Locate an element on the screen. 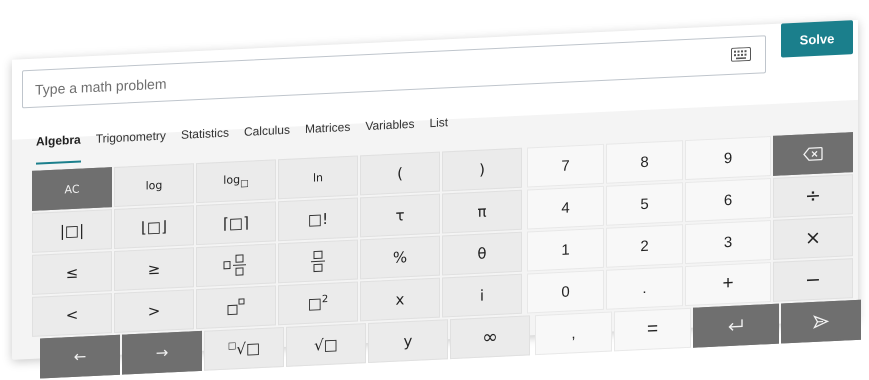  multiply-key: × is located at coordinates (813, 238).